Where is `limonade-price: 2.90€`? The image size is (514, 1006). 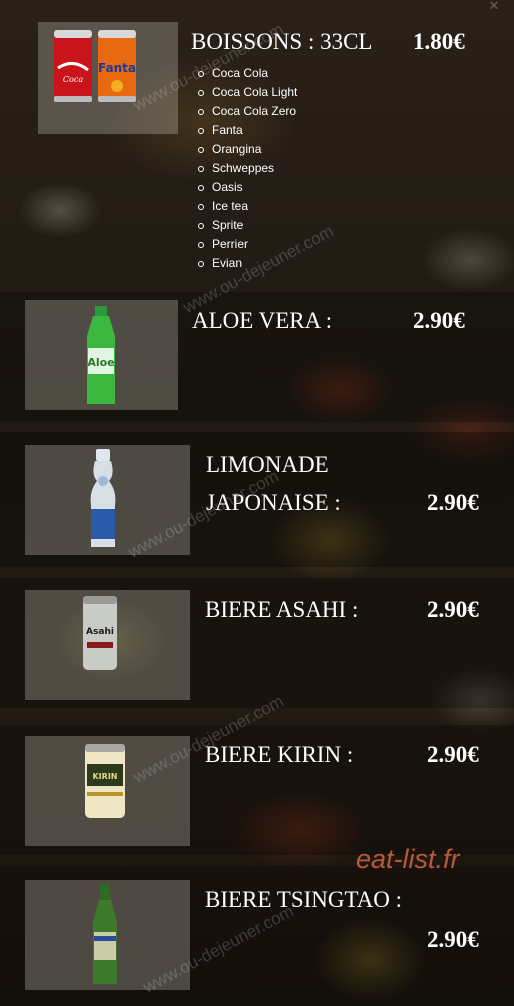 limonade-price: 2.90€ is located at coordinates (453, 502).